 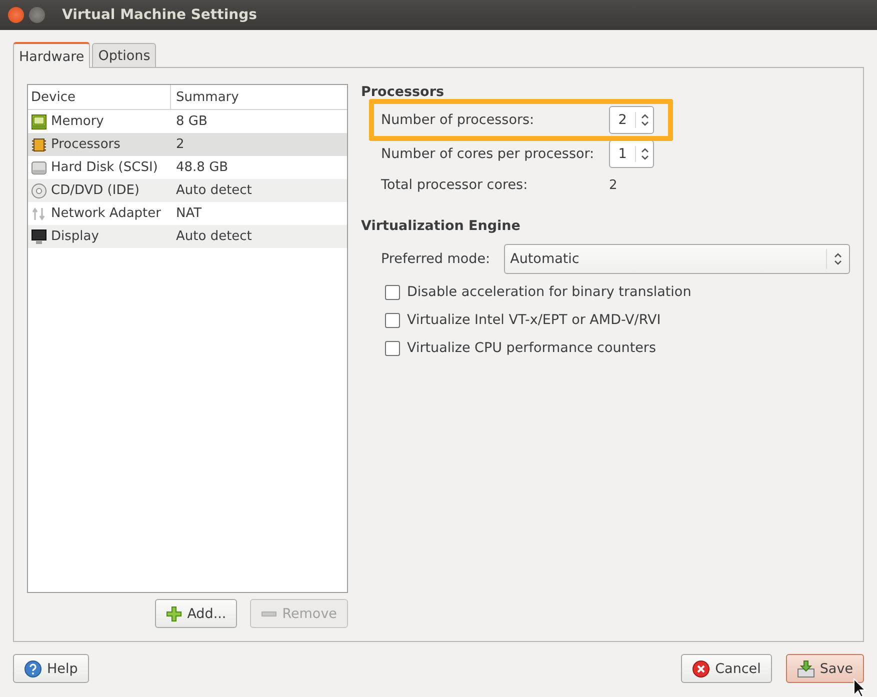 What do you see at coordinates (159, 15) in the screenshot?
I see `window-title: Virtual Machine Settings` at bounding box center [159, 15].